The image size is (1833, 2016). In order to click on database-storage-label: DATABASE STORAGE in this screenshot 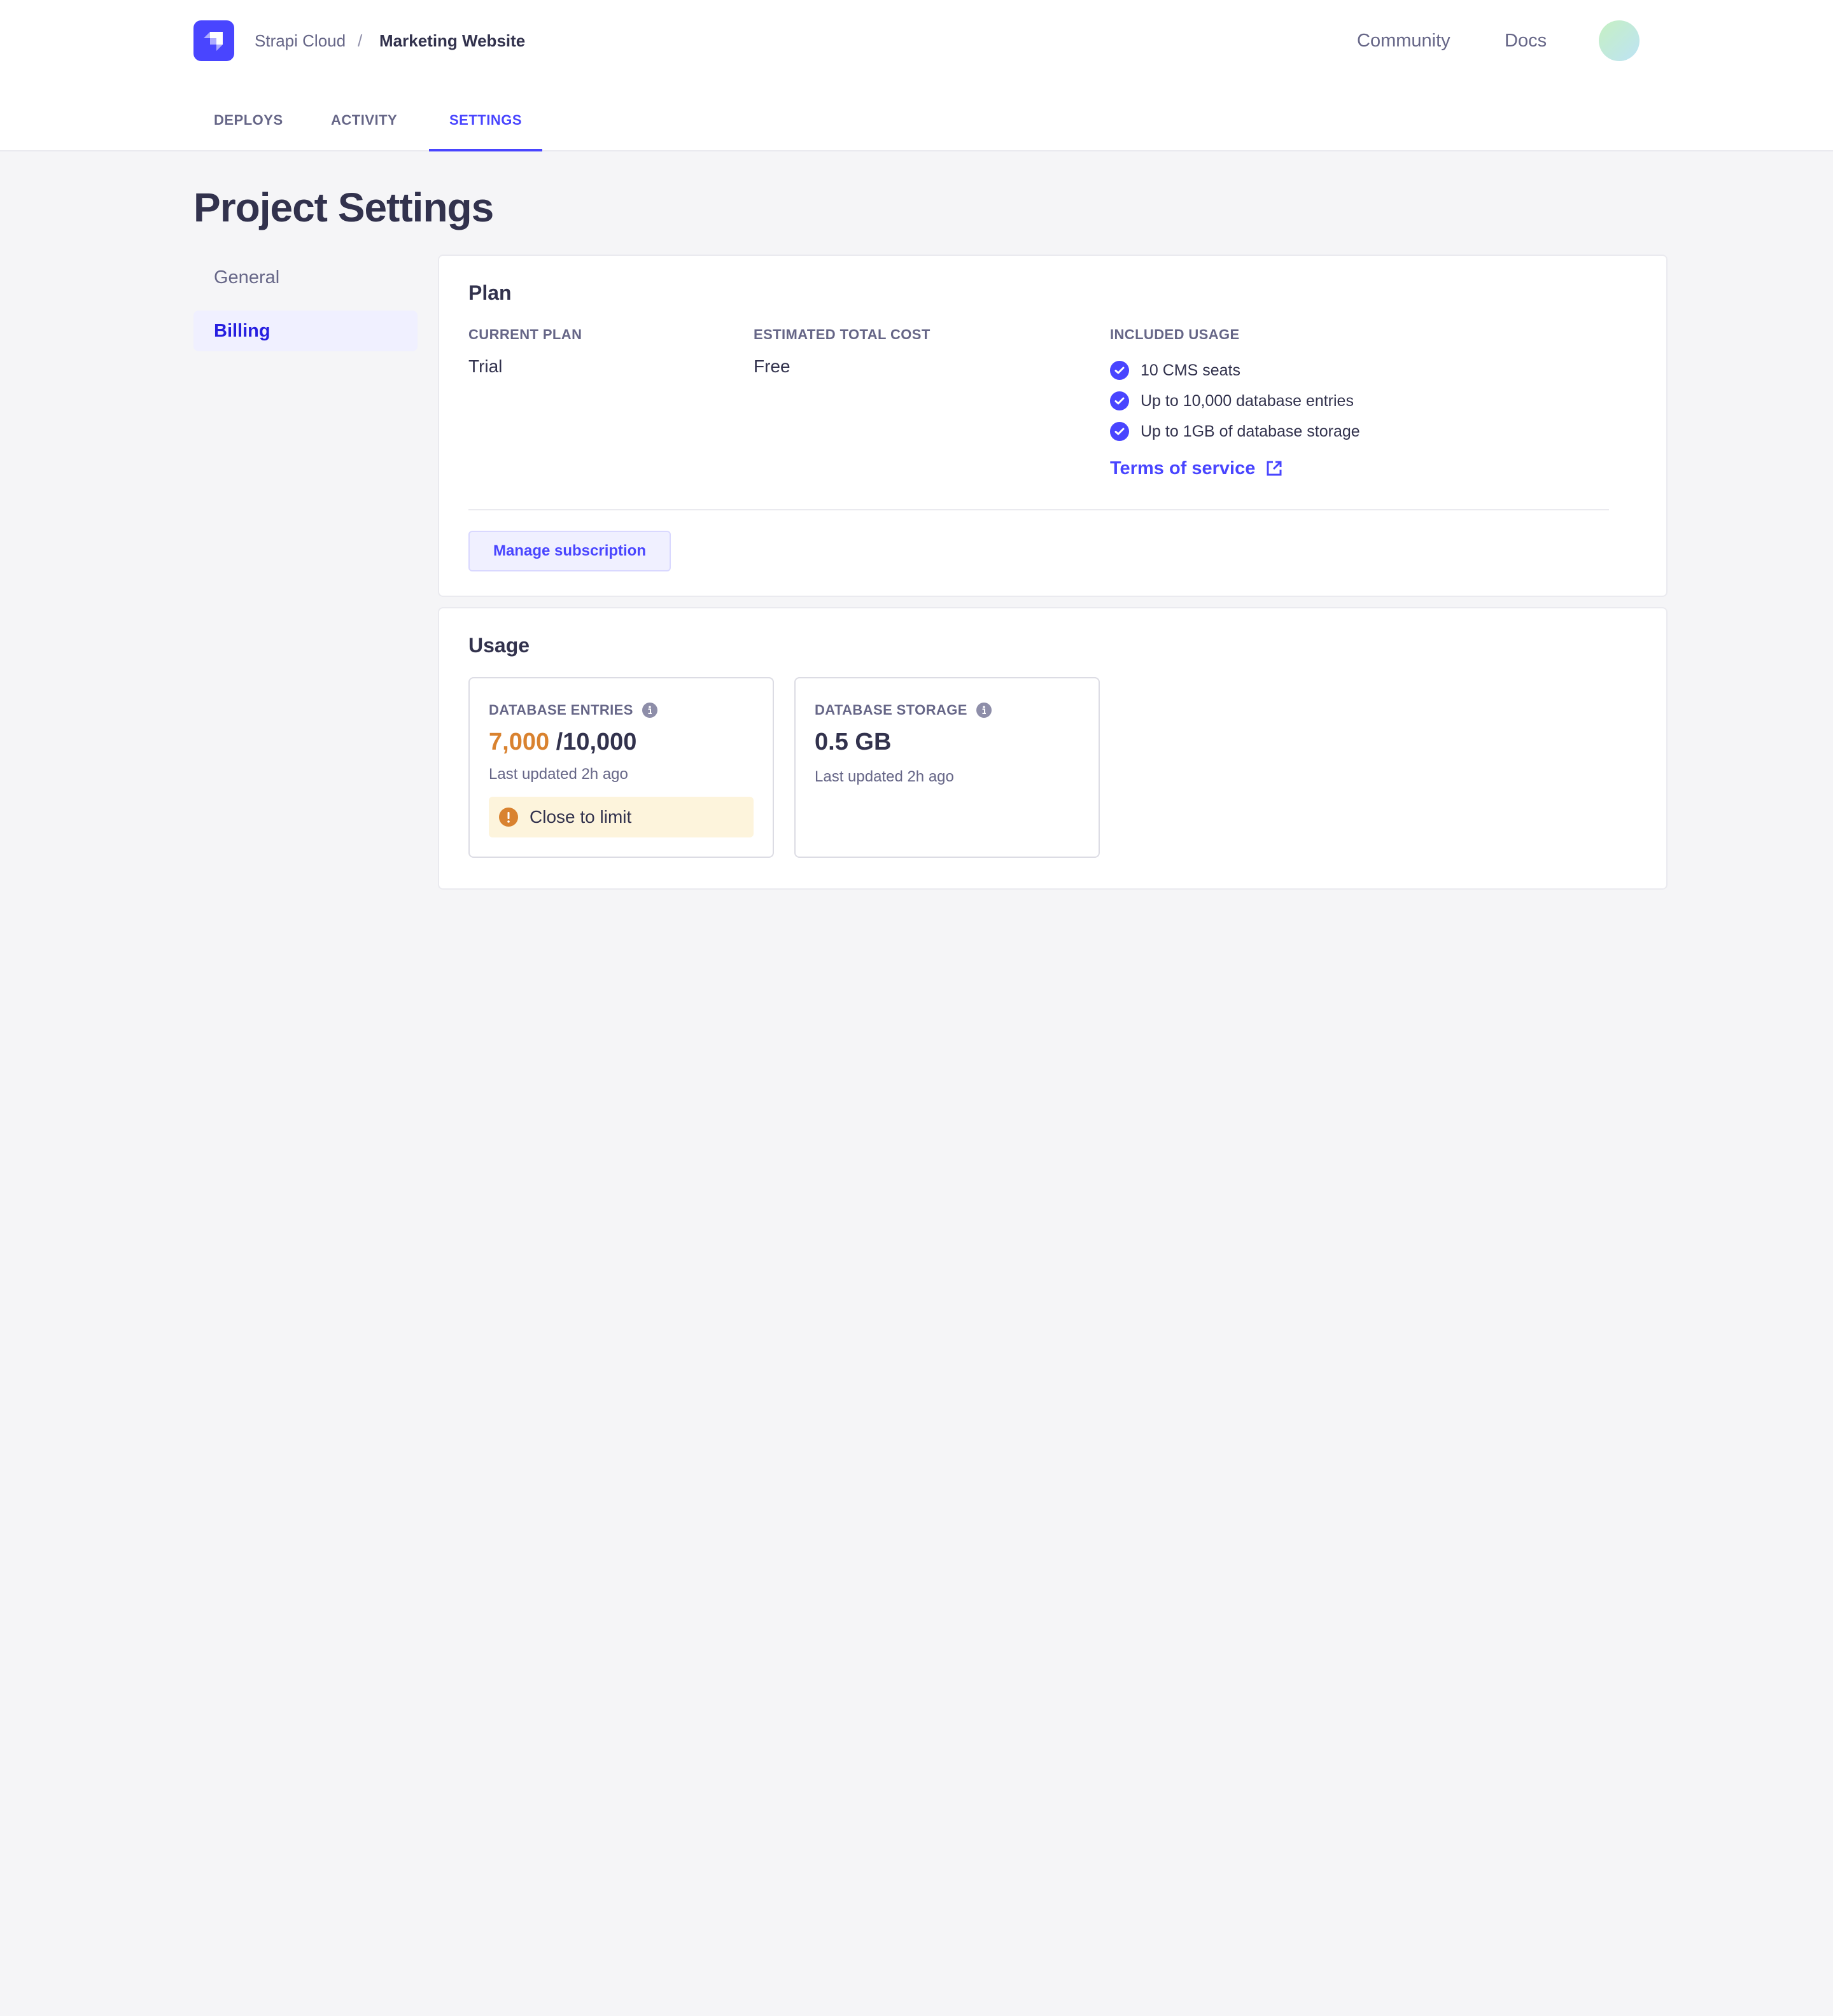, I will do `click(903, 710)`.